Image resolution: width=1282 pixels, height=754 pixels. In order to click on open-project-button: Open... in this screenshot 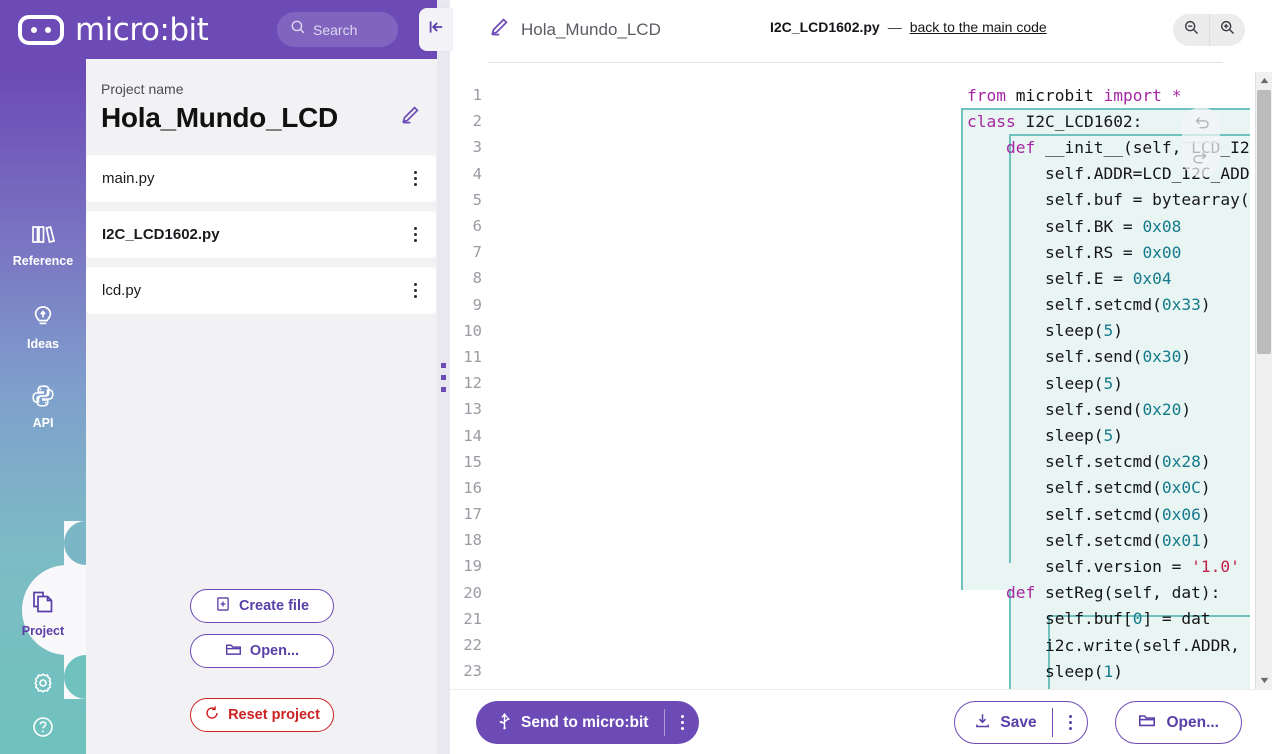, I will do `click(262, 651)`.